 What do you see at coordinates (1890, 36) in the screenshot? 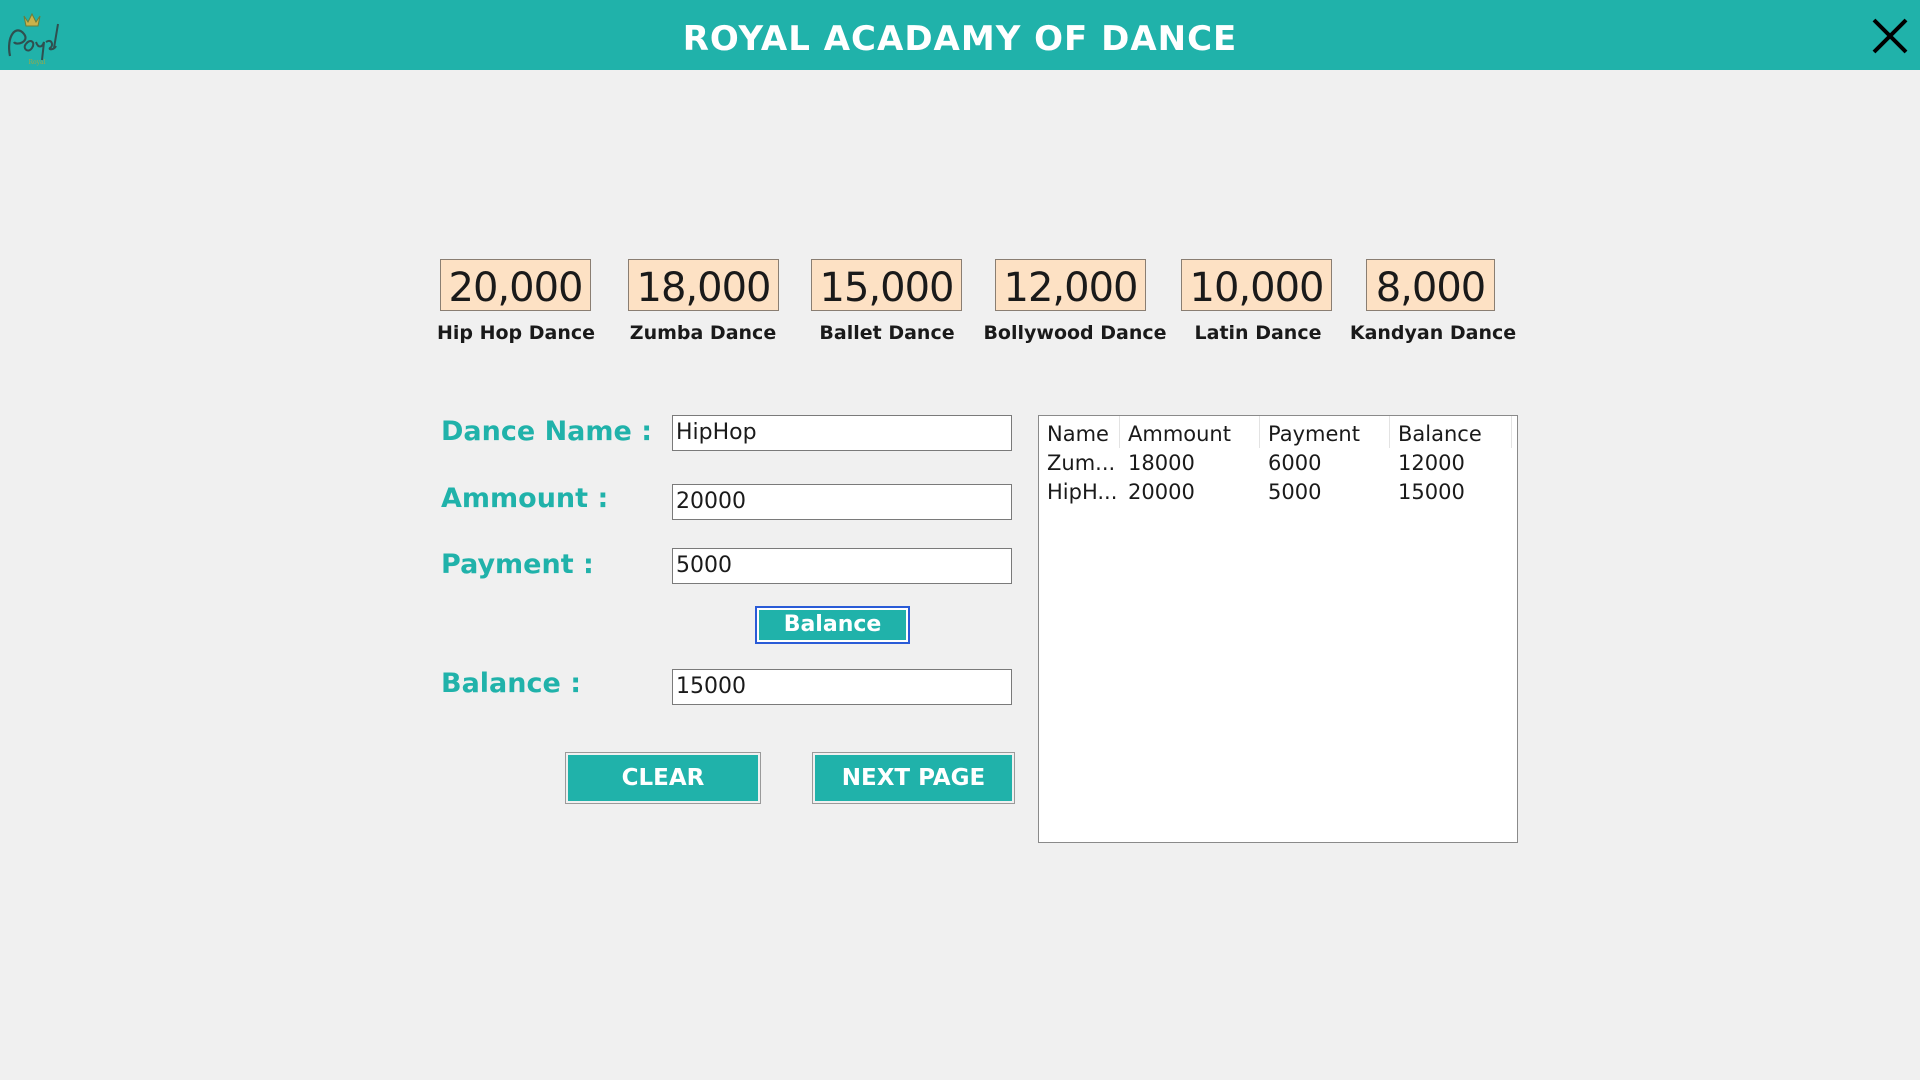
I see `close-icon` at bounding box center [1890, 36].